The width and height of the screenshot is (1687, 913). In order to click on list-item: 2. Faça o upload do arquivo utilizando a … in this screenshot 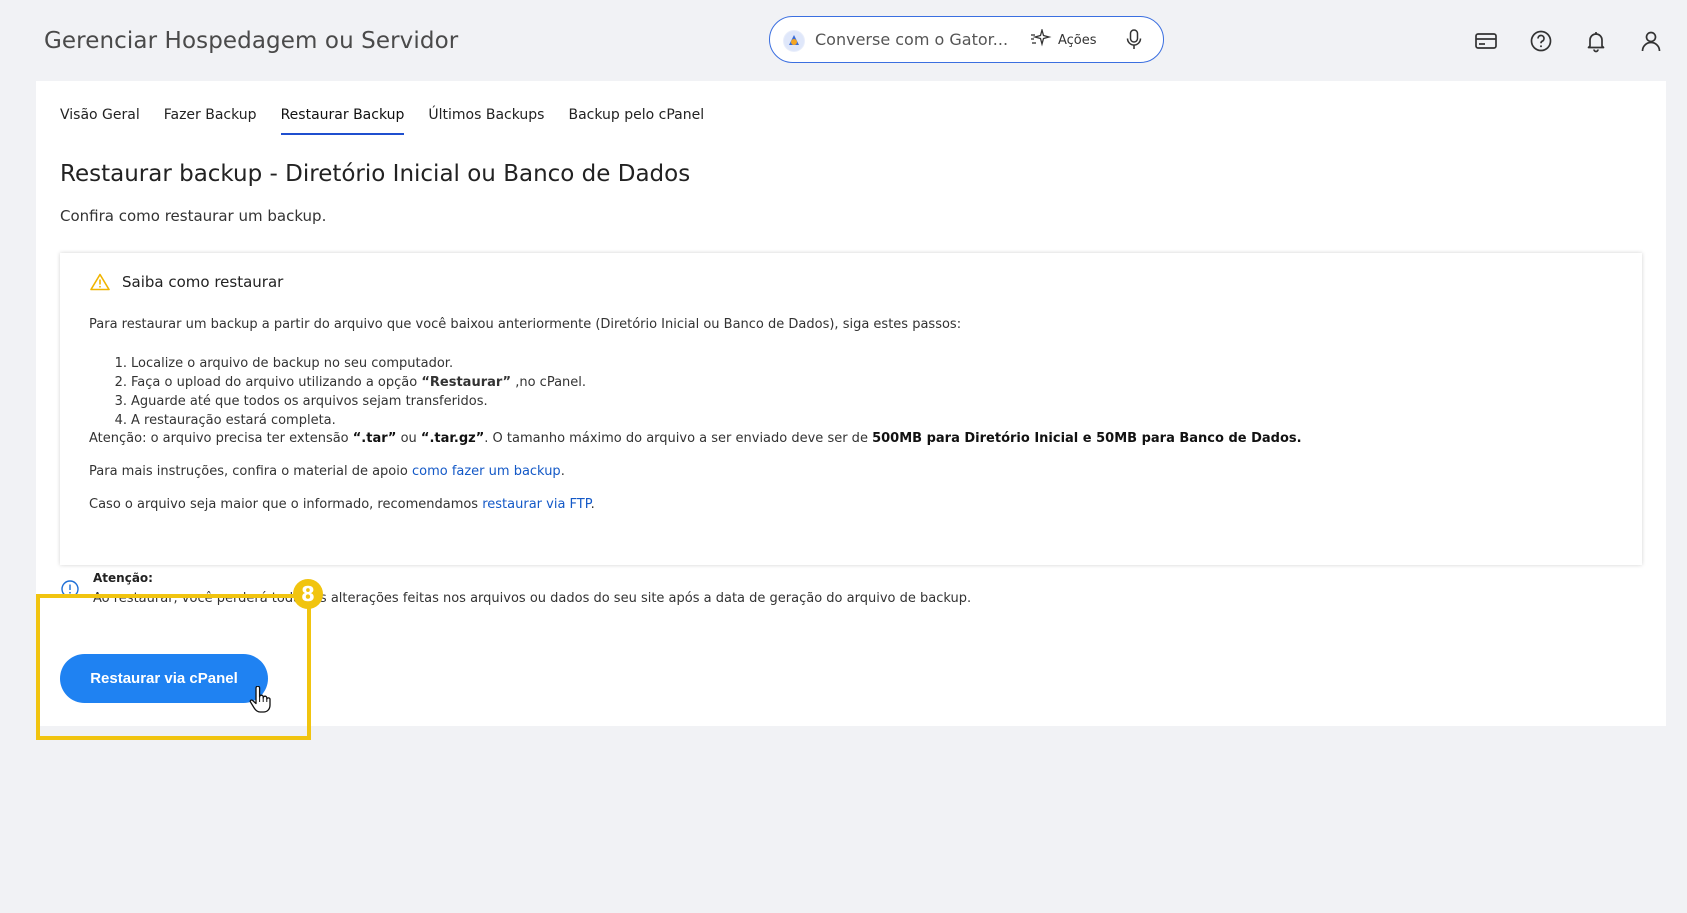, I will do `click(350, 382)`.